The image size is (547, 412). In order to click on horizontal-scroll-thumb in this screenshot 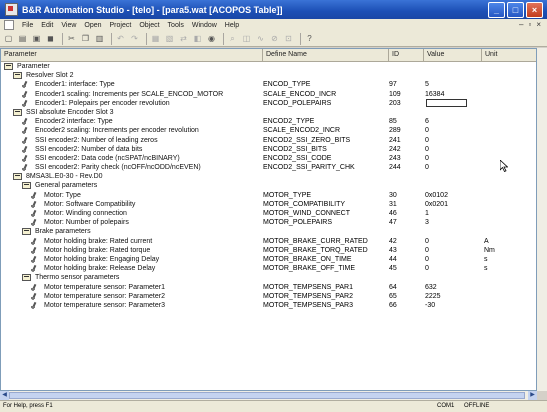, I will do `click(267, 395)`.